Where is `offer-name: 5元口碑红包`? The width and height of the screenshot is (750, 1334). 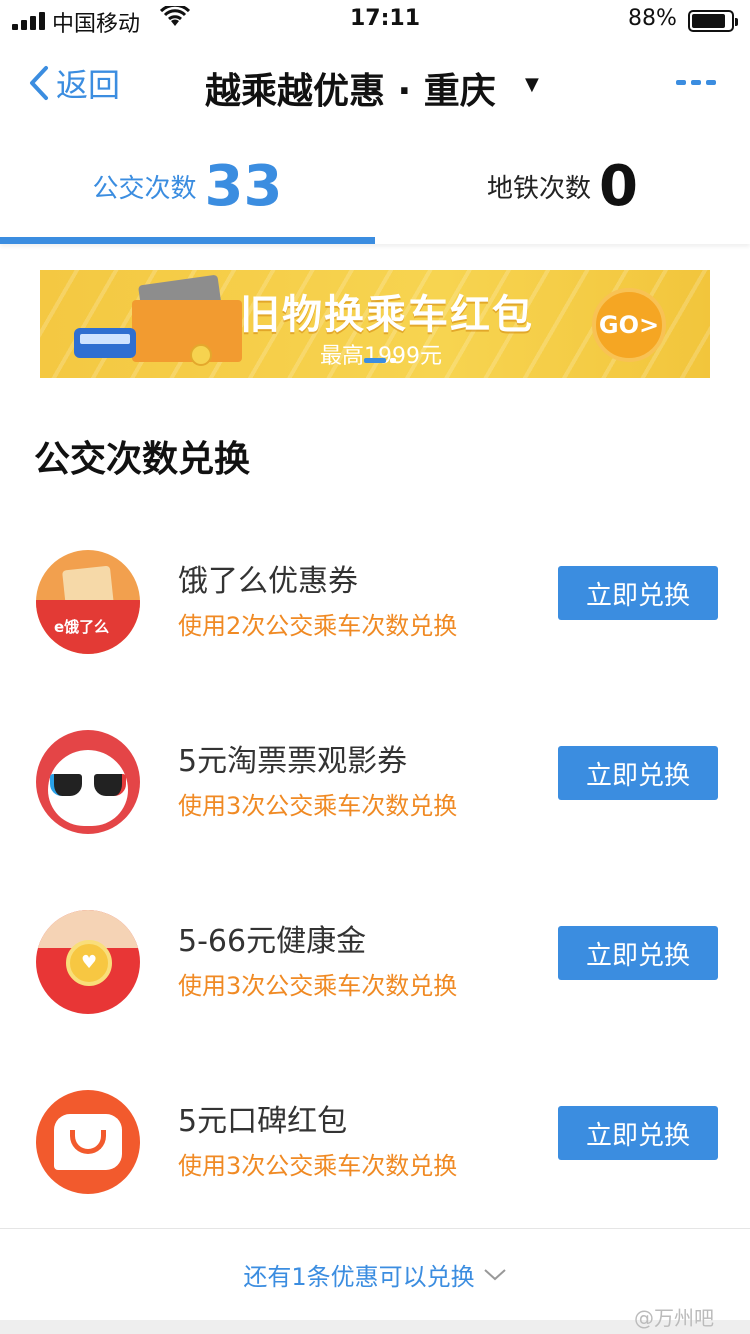
offer-name: 5元口碑红包 is located at coordinates (263, 1121).